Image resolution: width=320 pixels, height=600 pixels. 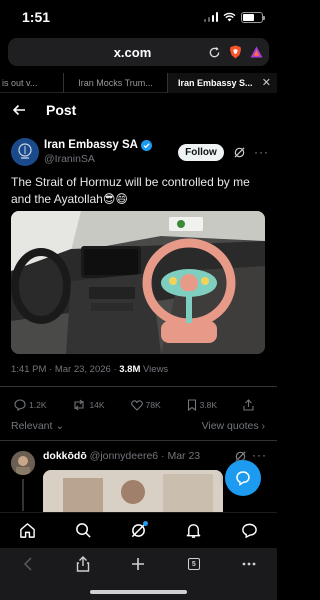 What do you see at coordinates (65, 456) in the screenshot?
I see `reply-author-name: dokkōdō` at bounding box center [65, 456].